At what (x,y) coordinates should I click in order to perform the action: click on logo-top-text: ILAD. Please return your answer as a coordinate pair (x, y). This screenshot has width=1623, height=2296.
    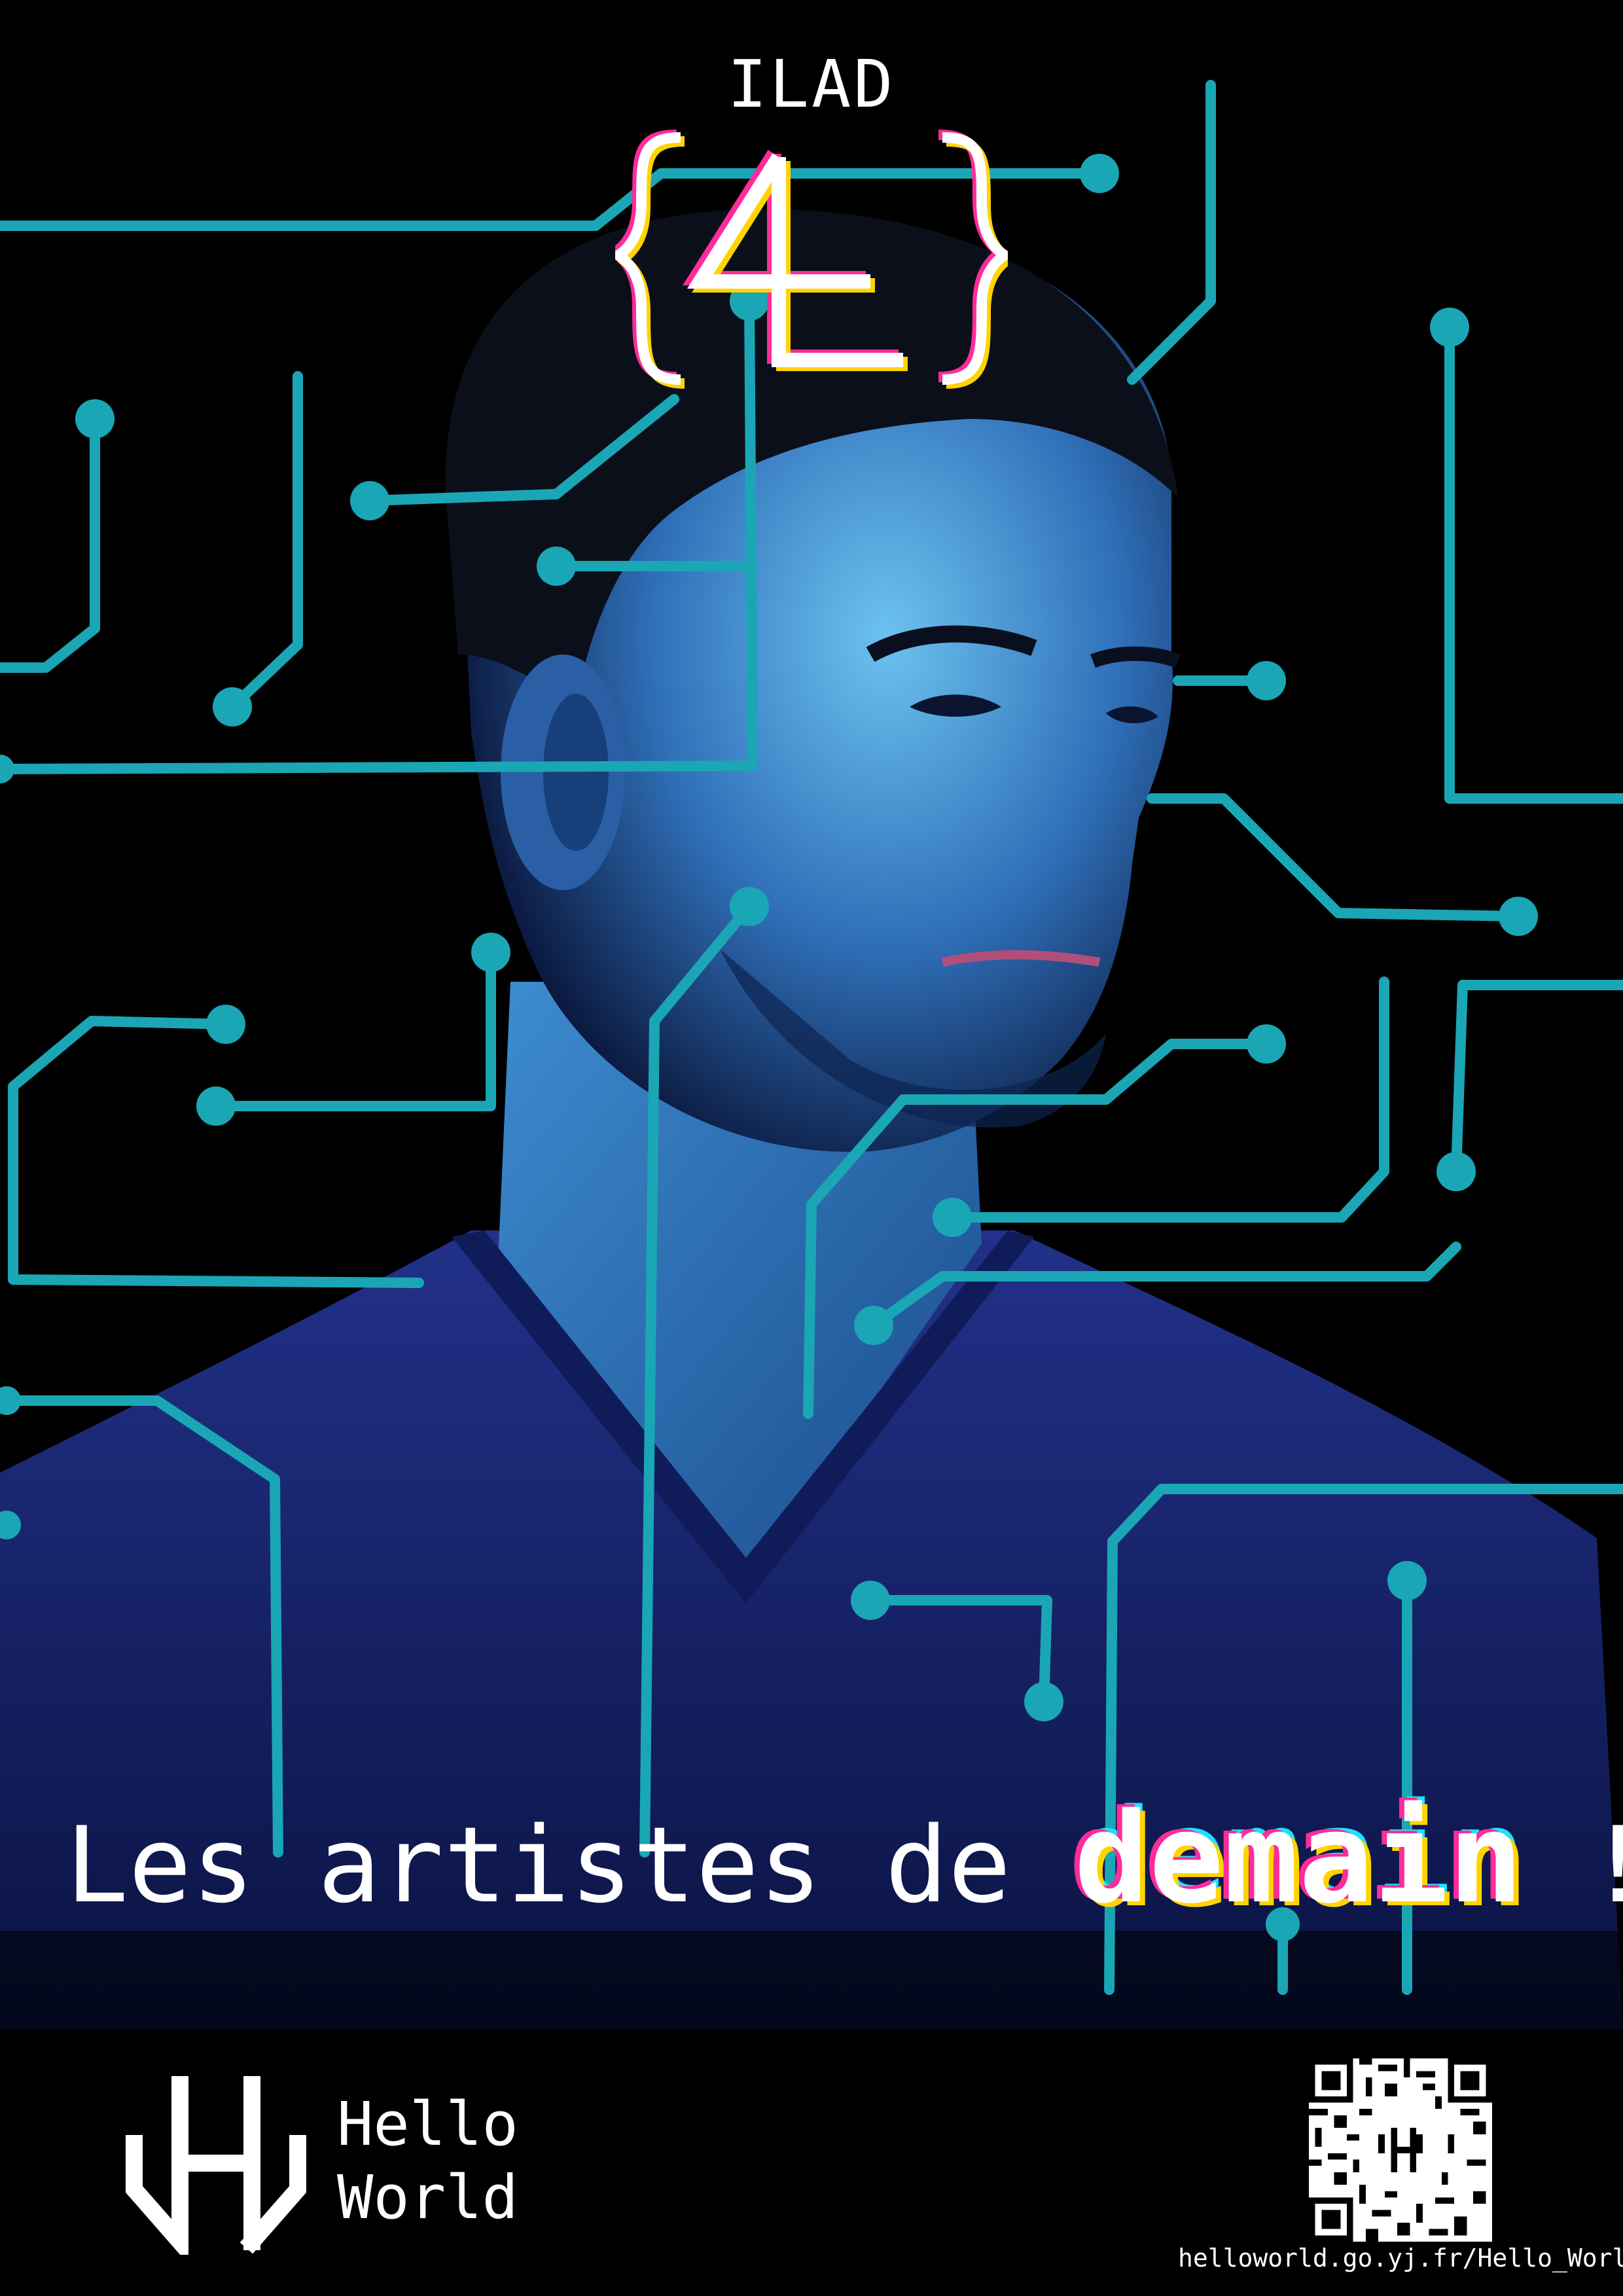
    Looking at the image, I should click on (811, 84).